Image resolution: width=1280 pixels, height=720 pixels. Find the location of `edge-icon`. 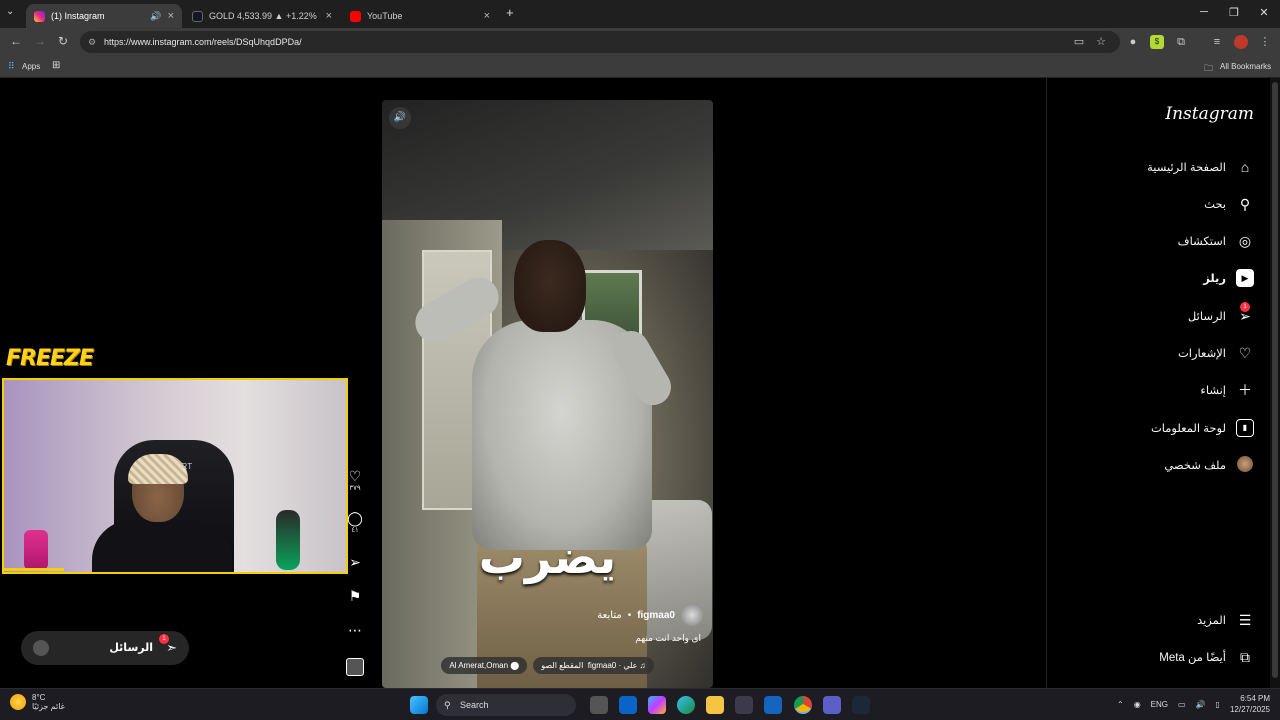

edge-icon is located at coordinates (686, 705).